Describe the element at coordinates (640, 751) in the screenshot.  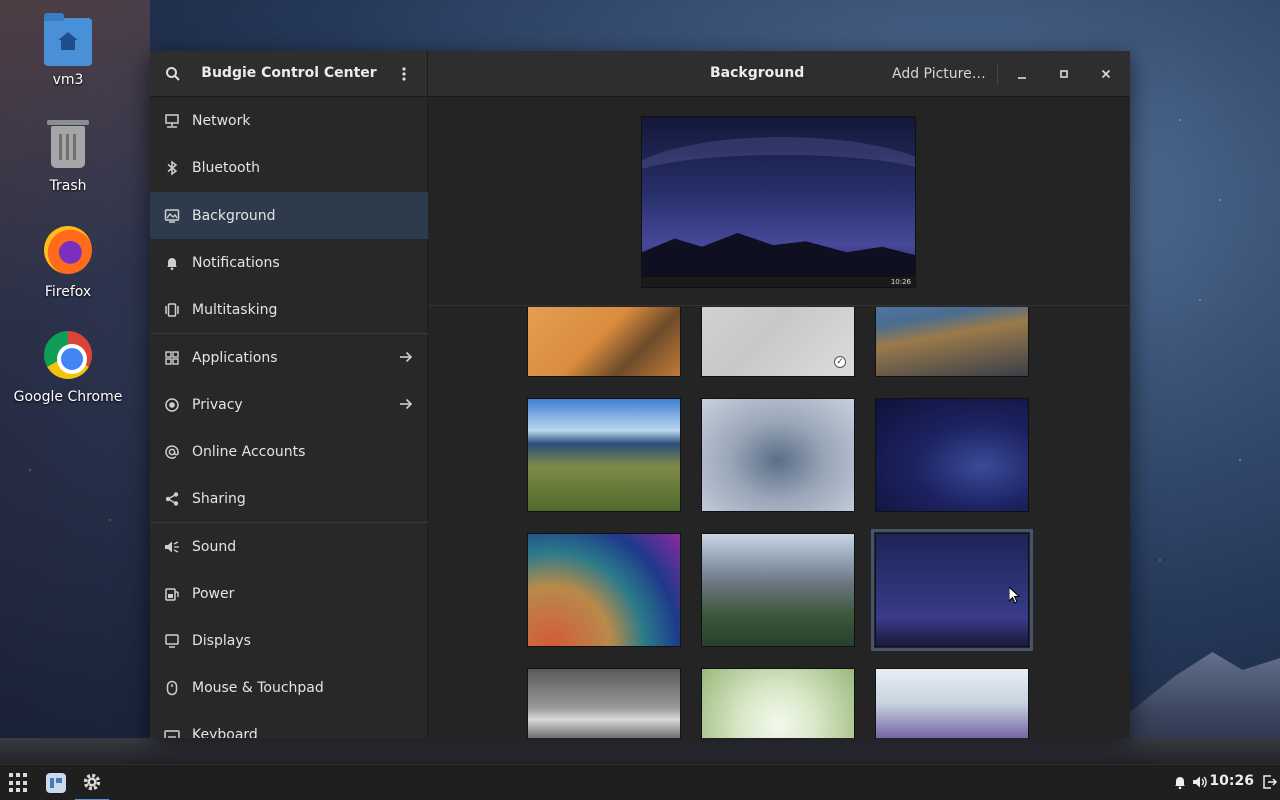
I see `desktop-ground` at that location.